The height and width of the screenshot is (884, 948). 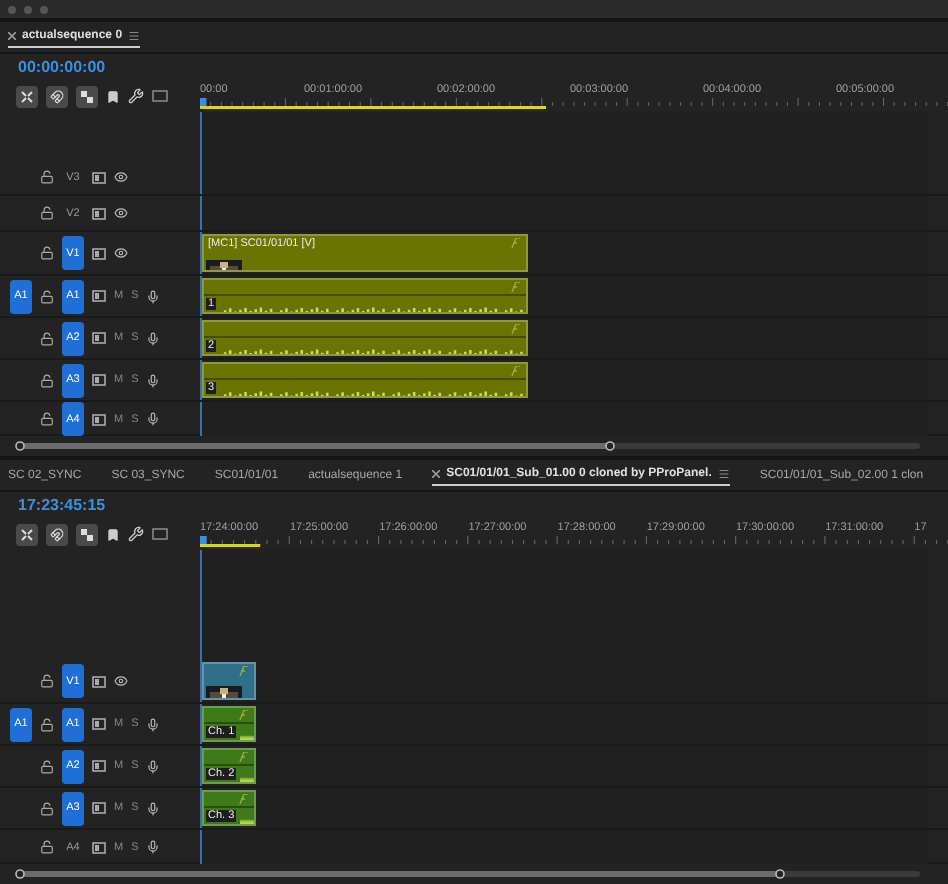 I want to click on timecode-display: 00:00:00:00, so click(x=474, y=67).